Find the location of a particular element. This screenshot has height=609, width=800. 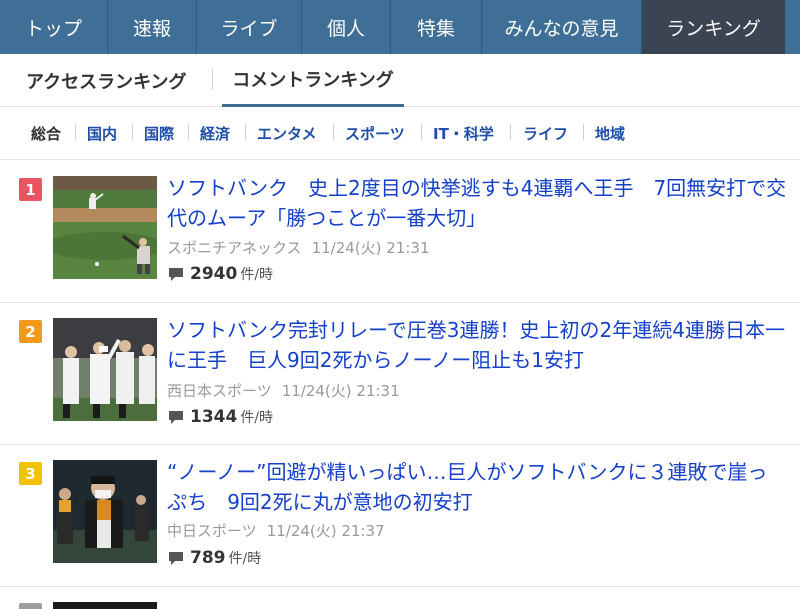

article-meta: 西日本スポーツ 11/24(火) 21:31 is located at coordinates (283, 390).